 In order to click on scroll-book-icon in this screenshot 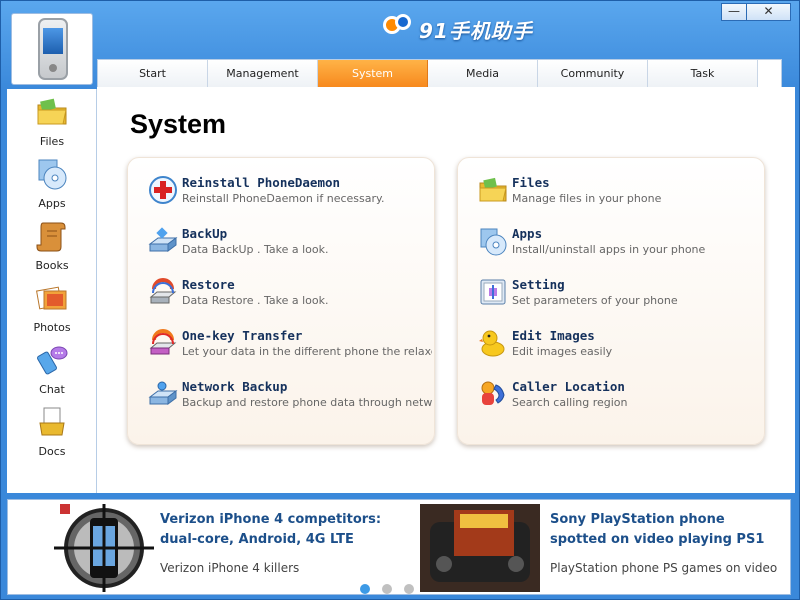, I will do `click(51, 237)`.